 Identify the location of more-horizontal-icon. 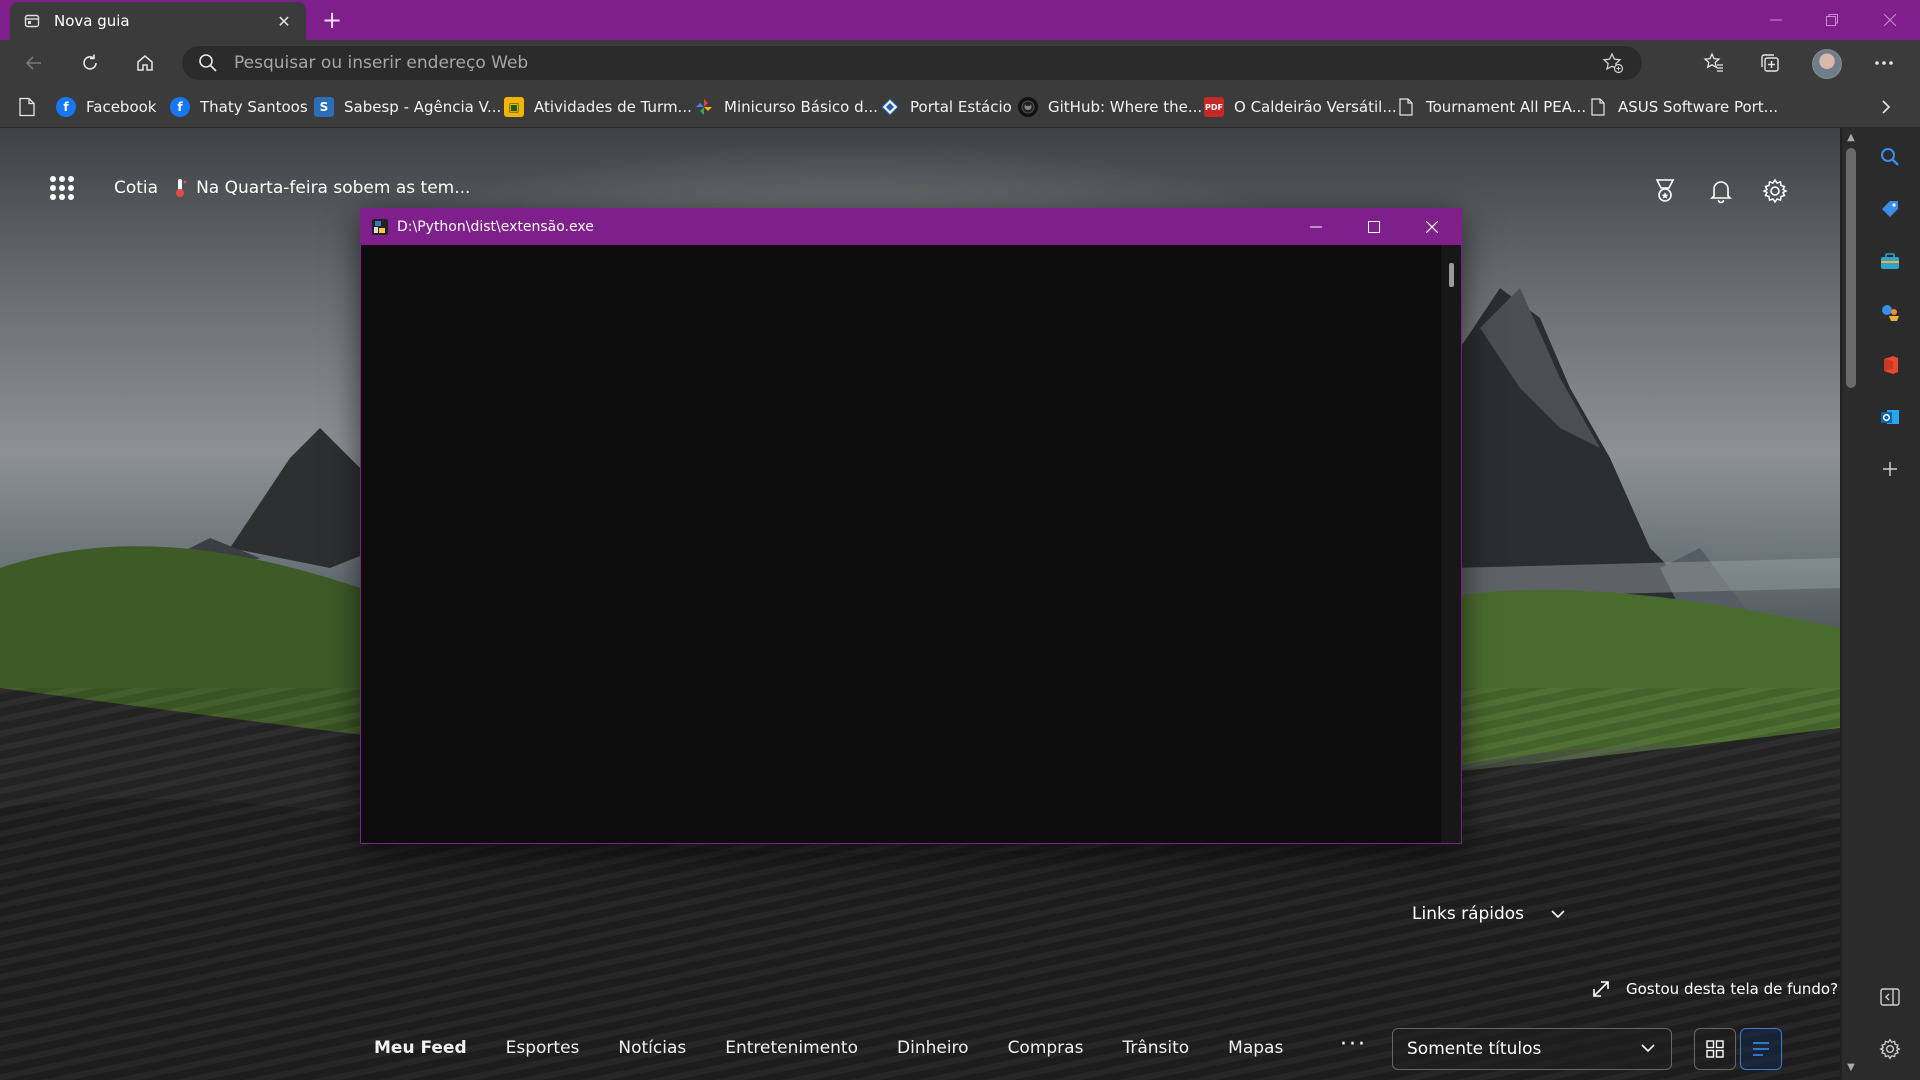
(1884, 63).